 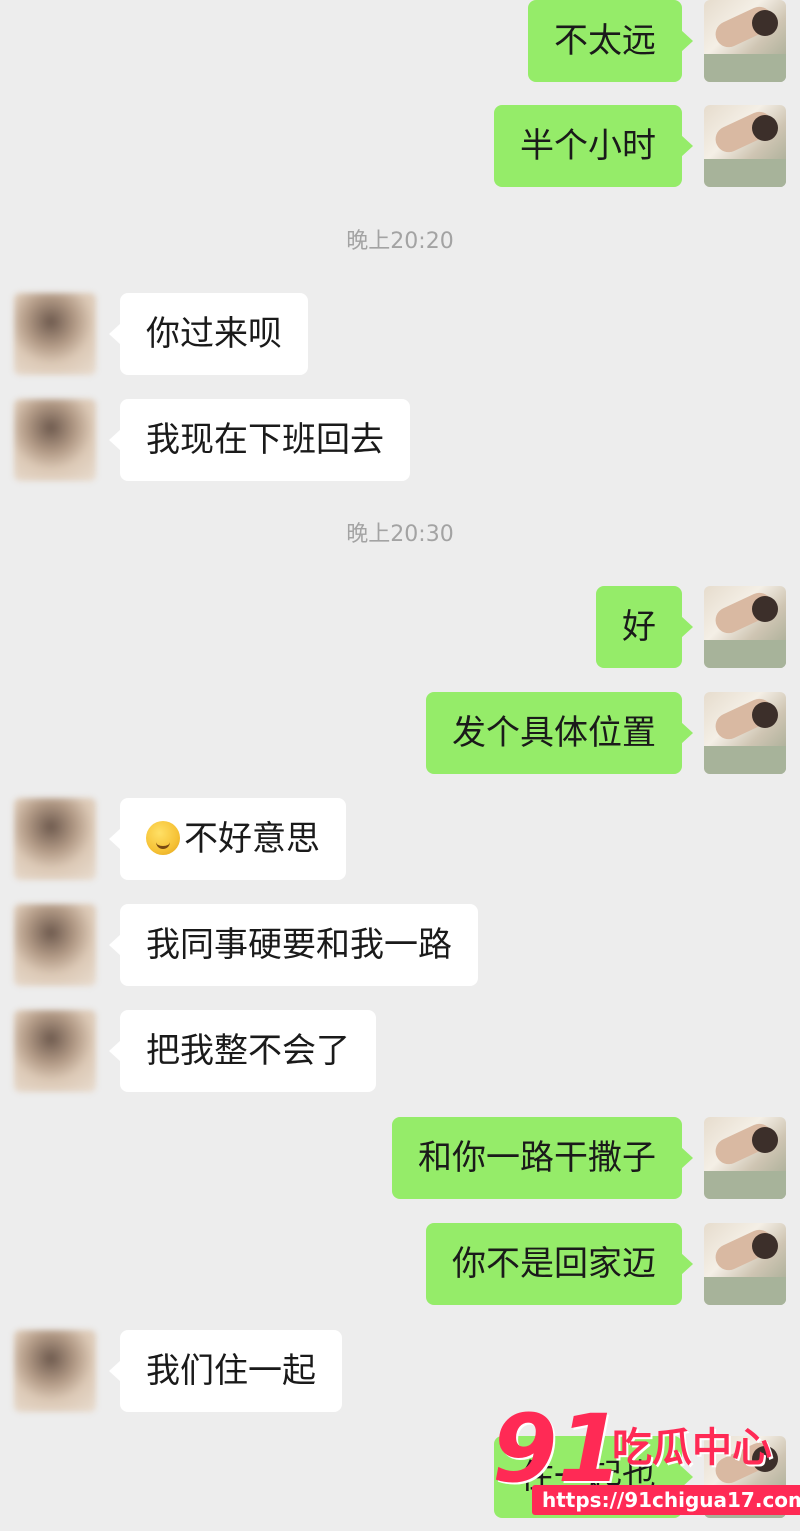 I want to click on outgoing-message-bubble: 半个小时, so click(x=593, y=146).